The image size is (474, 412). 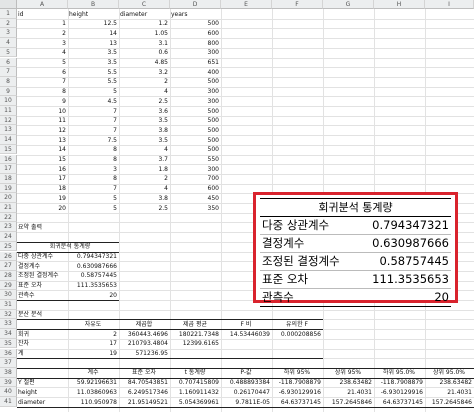 I want to click on data-cell: 600, so click(x=195, y=188).